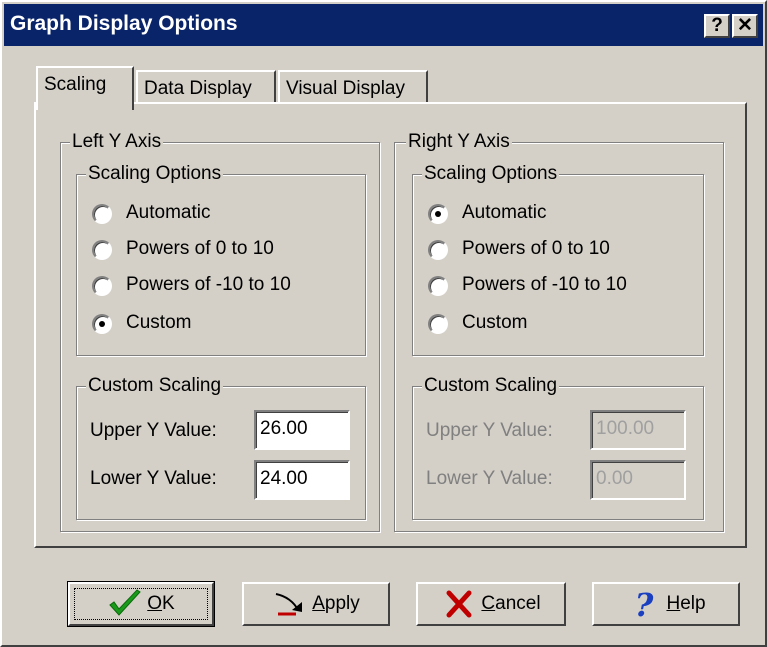 The height and width of the screenshot is (647, 767). I want to click on left-radio-label: Automatic, so click(168, 212).